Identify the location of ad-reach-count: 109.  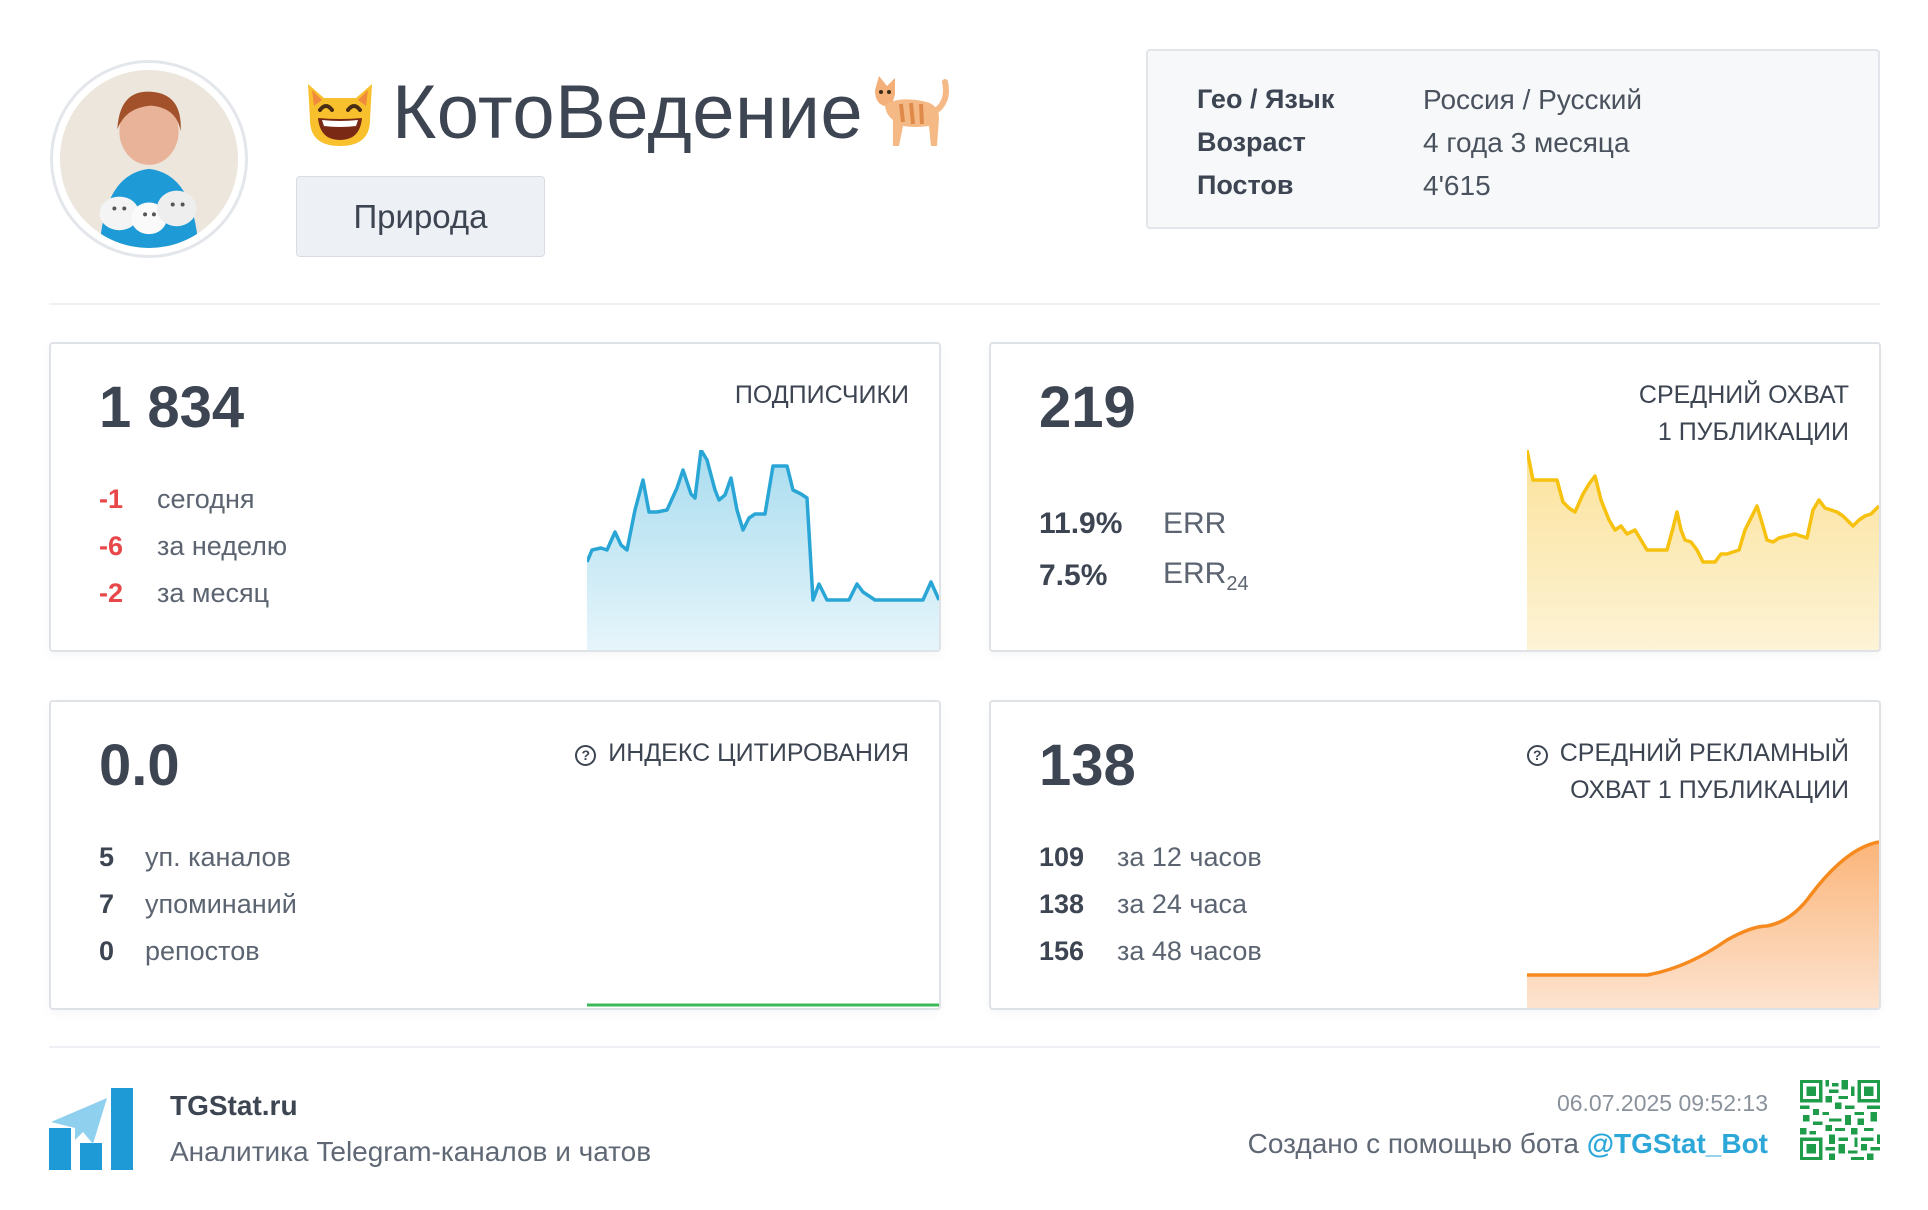
(1062, 857).